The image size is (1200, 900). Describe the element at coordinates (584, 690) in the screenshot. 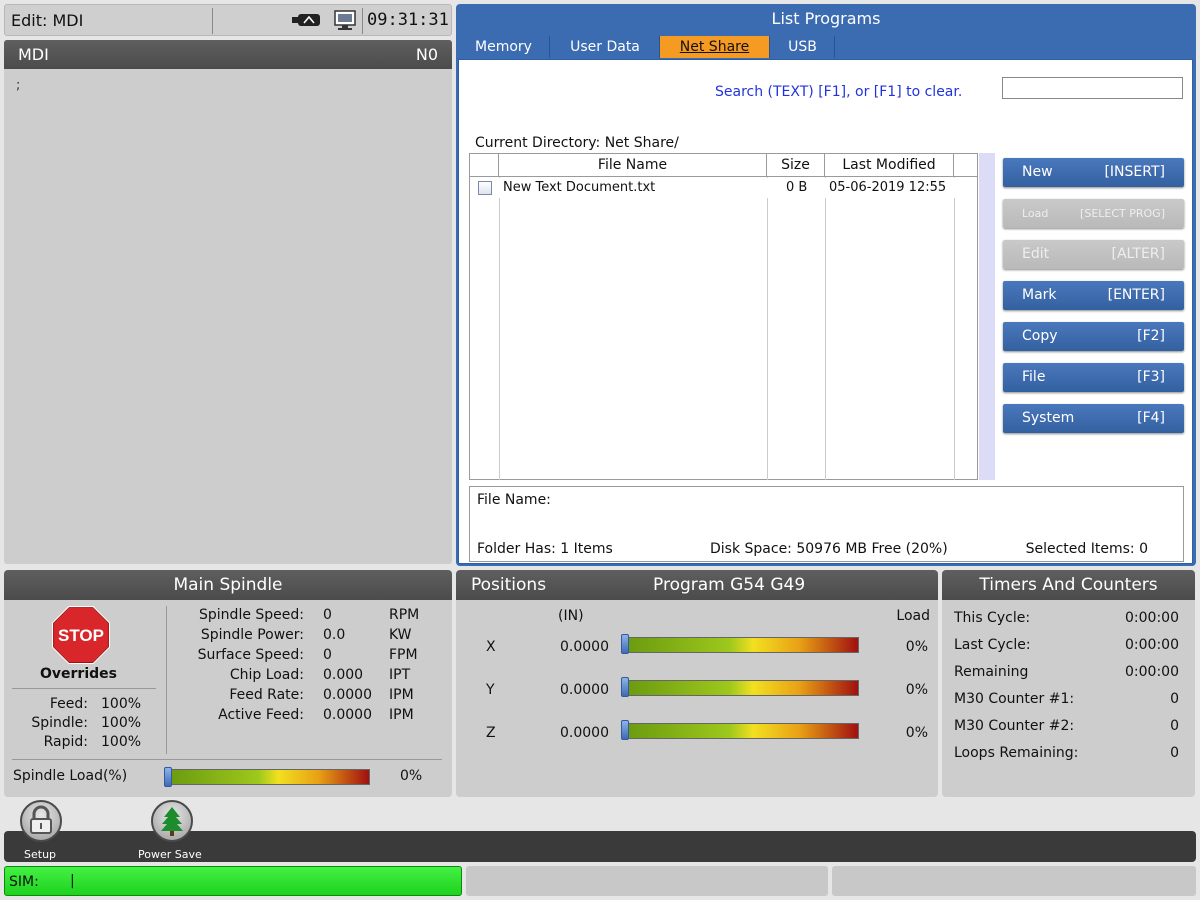

I see `axis-value-y: 0.0000` at that location.